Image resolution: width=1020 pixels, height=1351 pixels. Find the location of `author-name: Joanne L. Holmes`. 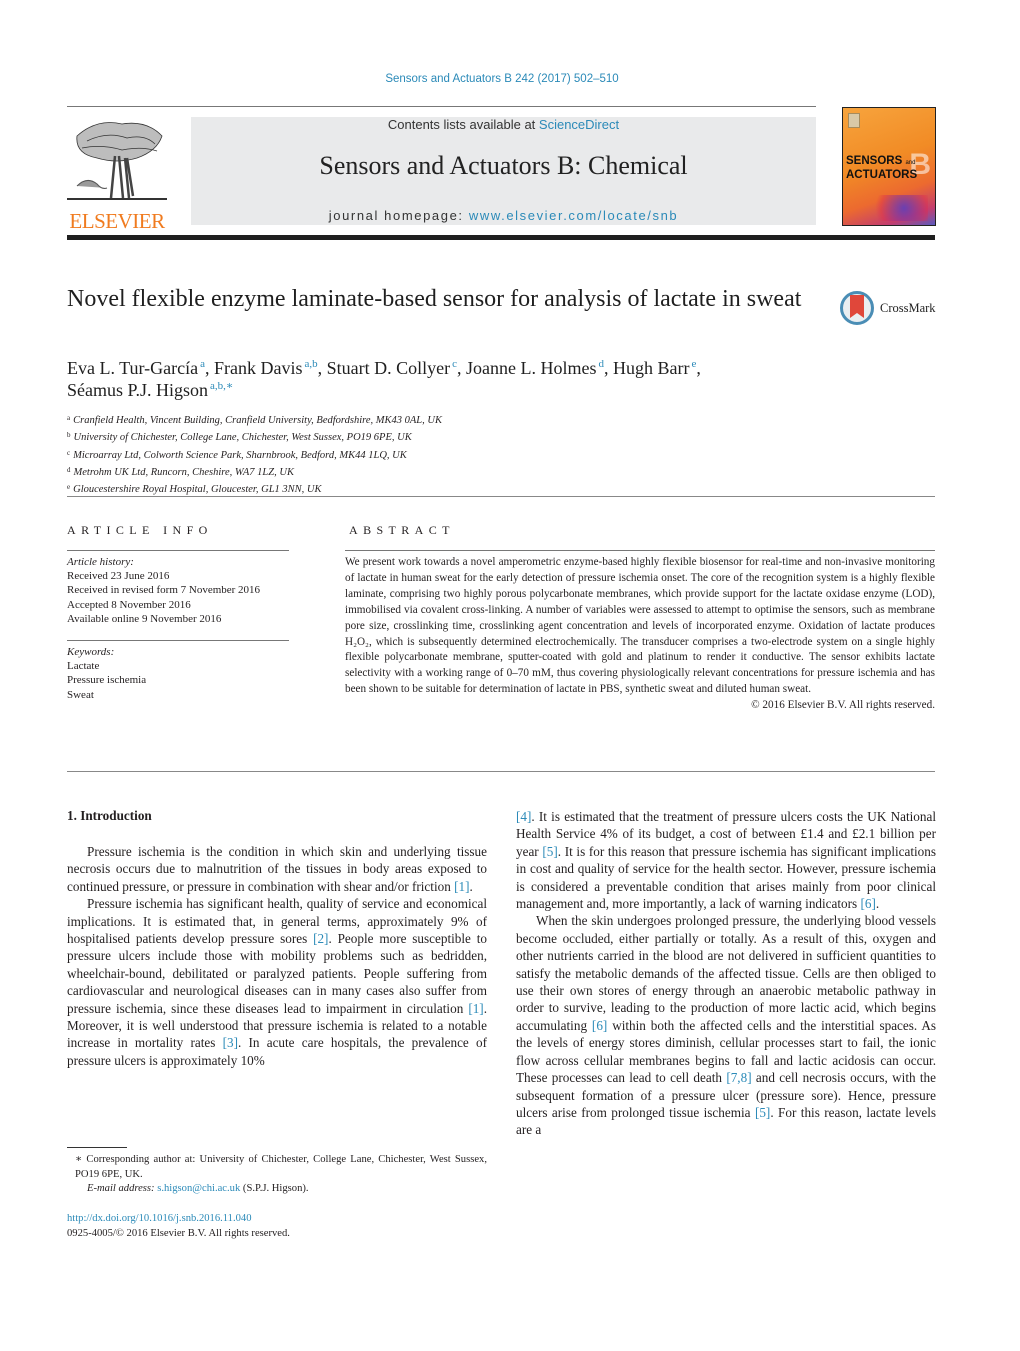

author-name: Joanne L. Holmes is located at coordinates (531, 368).